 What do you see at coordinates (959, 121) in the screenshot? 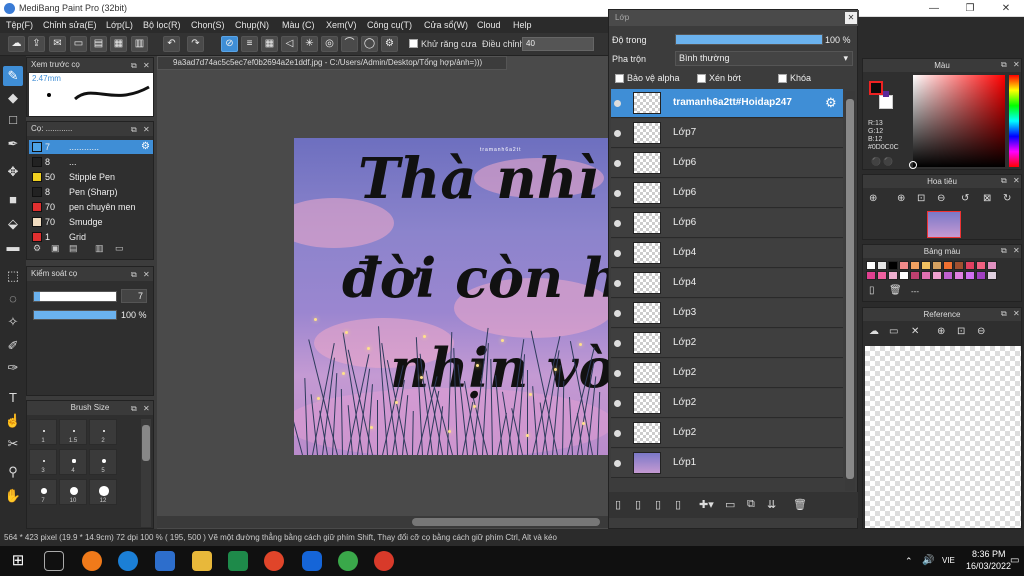
I see `saturation-value-square` at bounding box center [959, 121].